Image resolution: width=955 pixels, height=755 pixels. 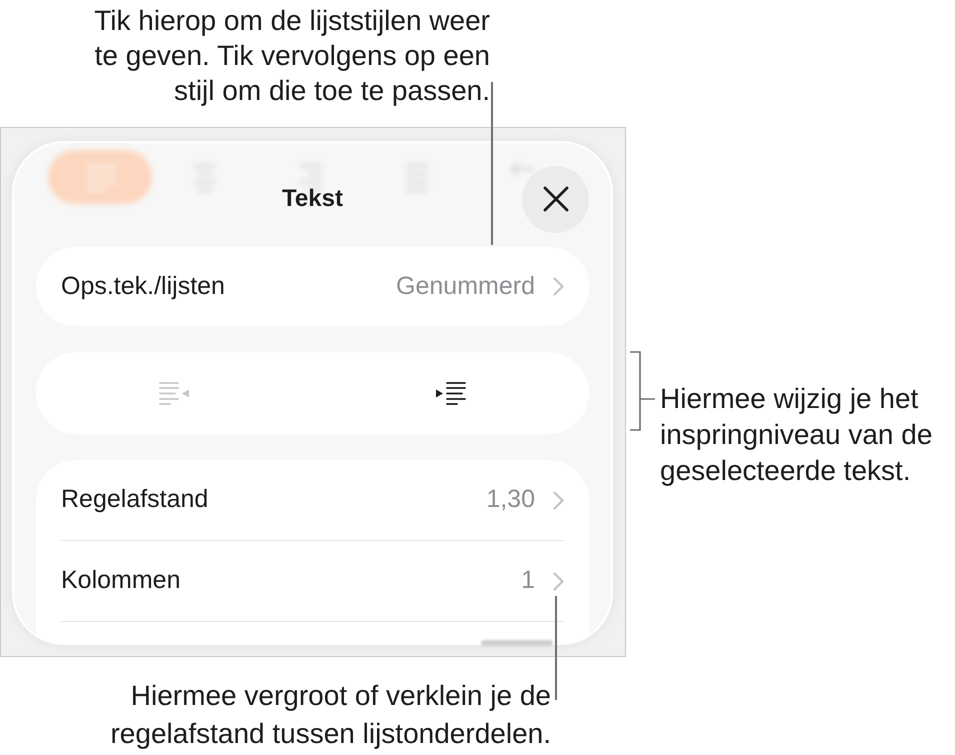 I want to click on row-label: Ops.tek./lijsten, so click(x=143, y=286).